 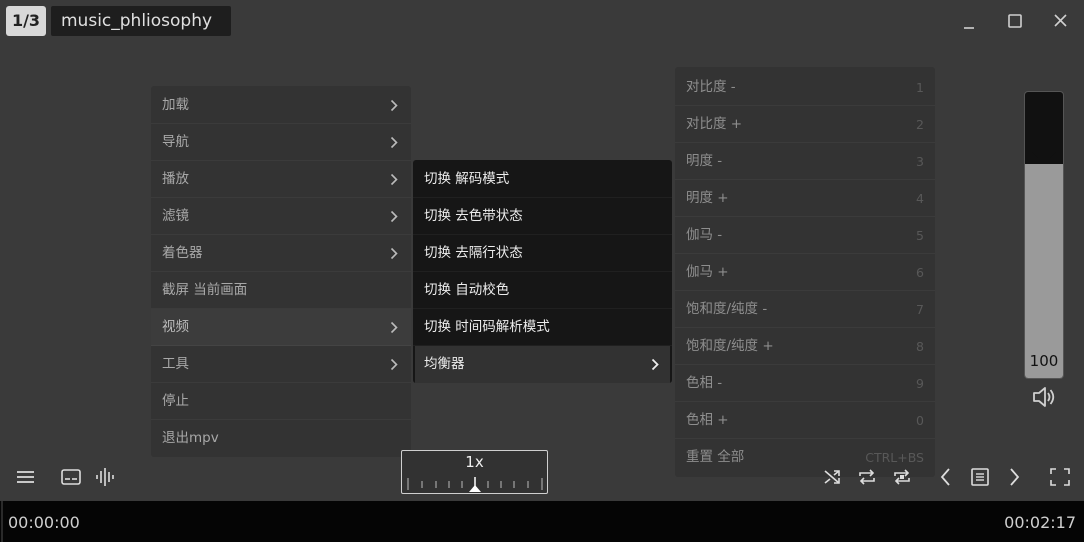 I want to click on menu-item-toggle-hwdec: 切换 解码模式, so click(x=542, y=179).